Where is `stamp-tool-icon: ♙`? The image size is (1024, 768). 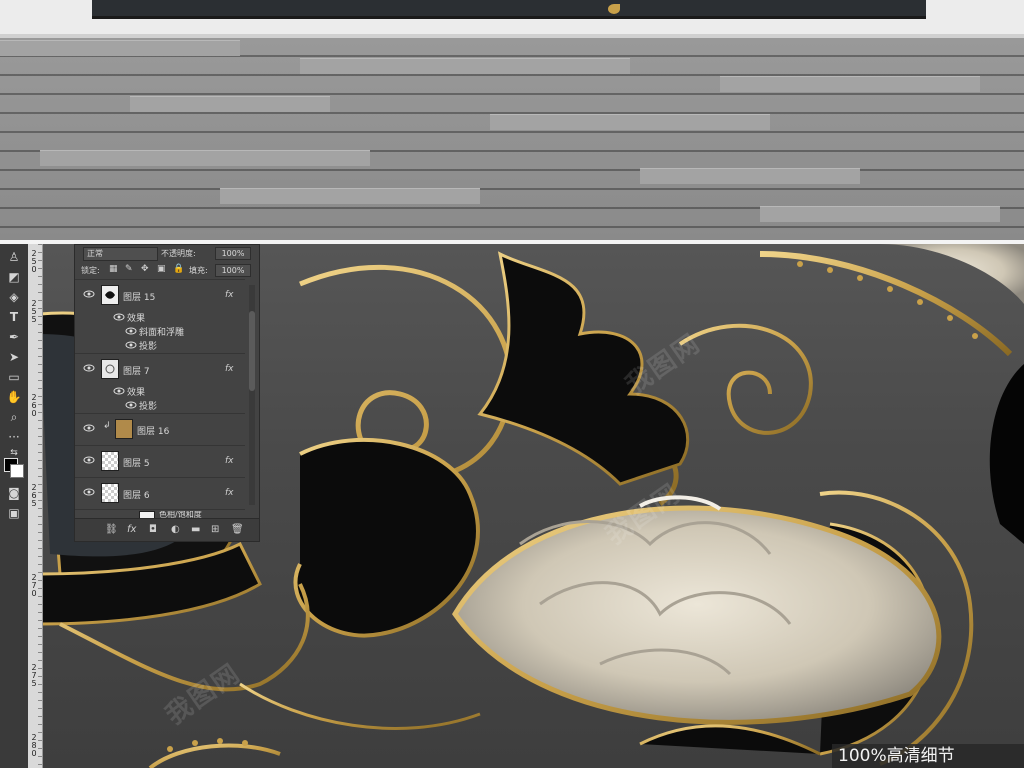 stamp-tool-icon: ♙ is located at coordinates (14, 257).